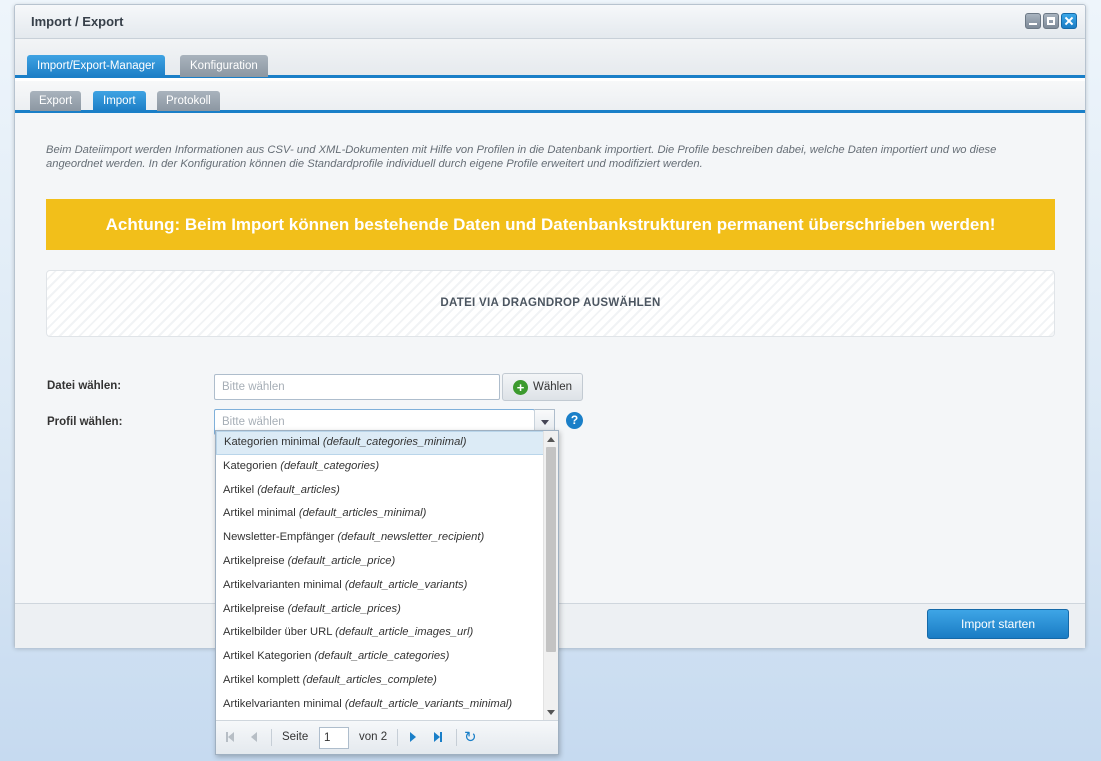  I want to click on profile-option-key: (default_newsletter_recipient), so click(411, 537).